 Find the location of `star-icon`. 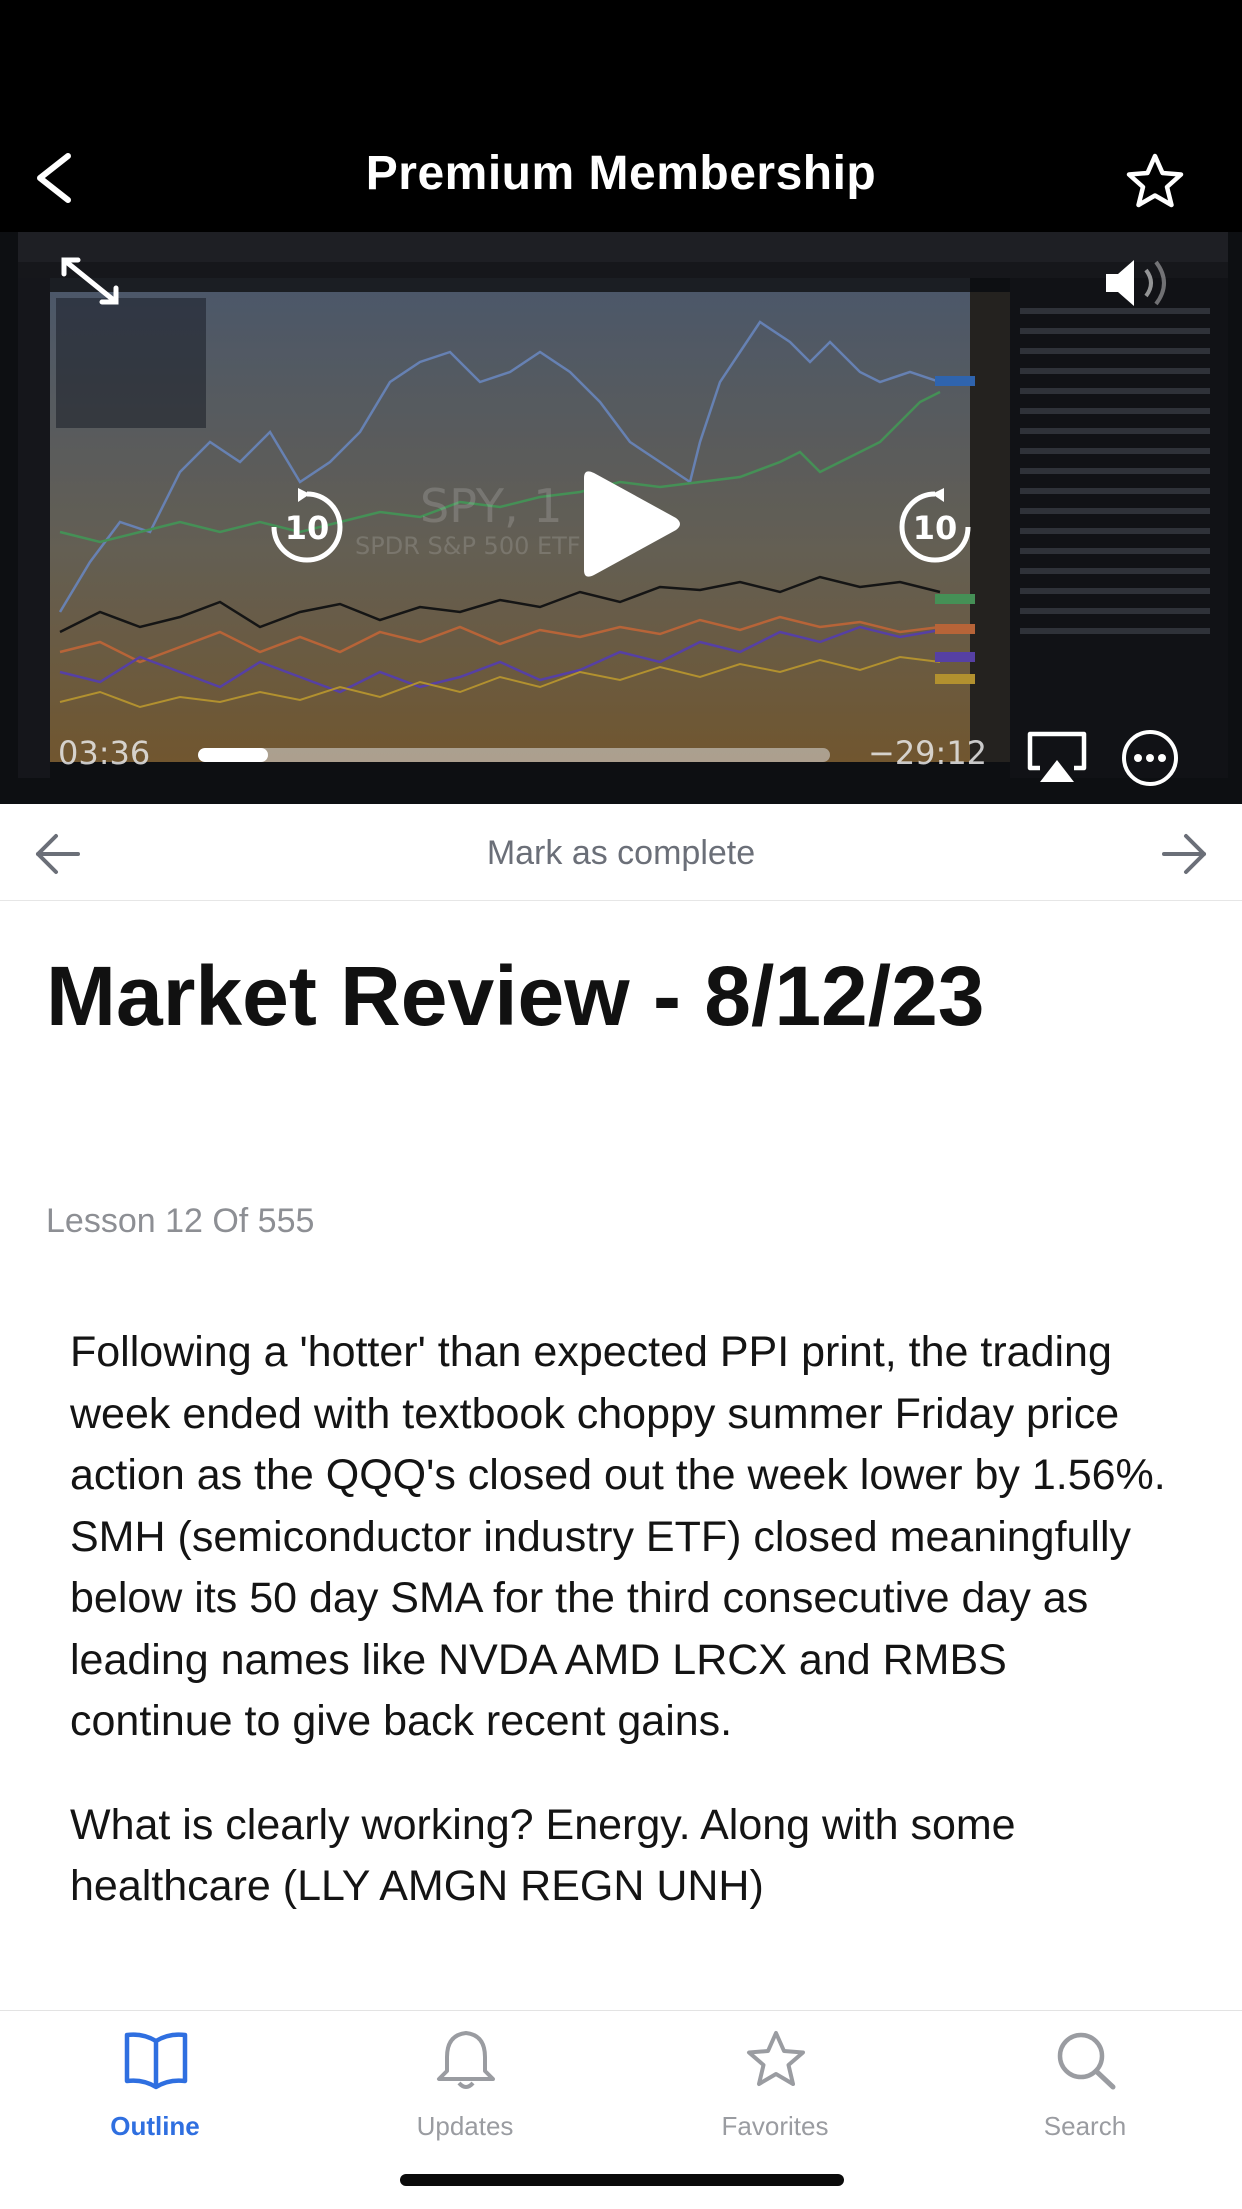

star-icon is located at coordinates (776, 2058).